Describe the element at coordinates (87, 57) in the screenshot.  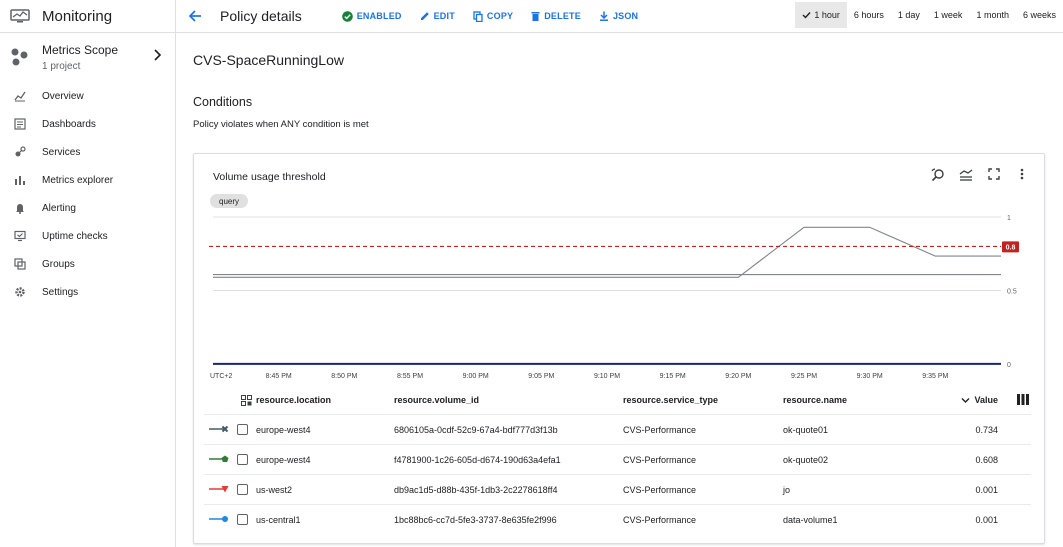
I see `metrics-scope-selector: Metrics Scope 1 project` at that location.